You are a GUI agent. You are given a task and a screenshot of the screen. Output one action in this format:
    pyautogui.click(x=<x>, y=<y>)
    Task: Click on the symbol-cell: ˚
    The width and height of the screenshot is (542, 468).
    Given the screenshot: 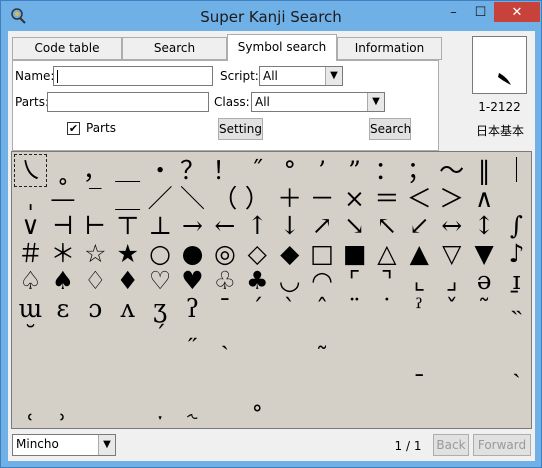 What is the action you would take?
    pyautogui.click(x=257, y=415)
    